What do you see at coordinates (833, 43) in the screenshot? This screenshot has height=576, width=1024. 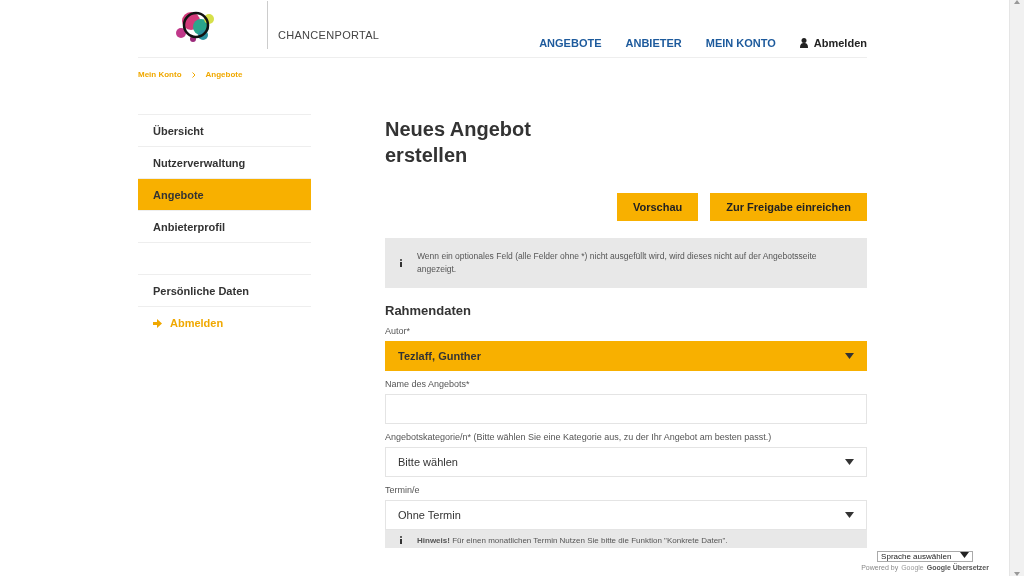 I see `logout-link: Abmelden` at bounding box center [833, 43].